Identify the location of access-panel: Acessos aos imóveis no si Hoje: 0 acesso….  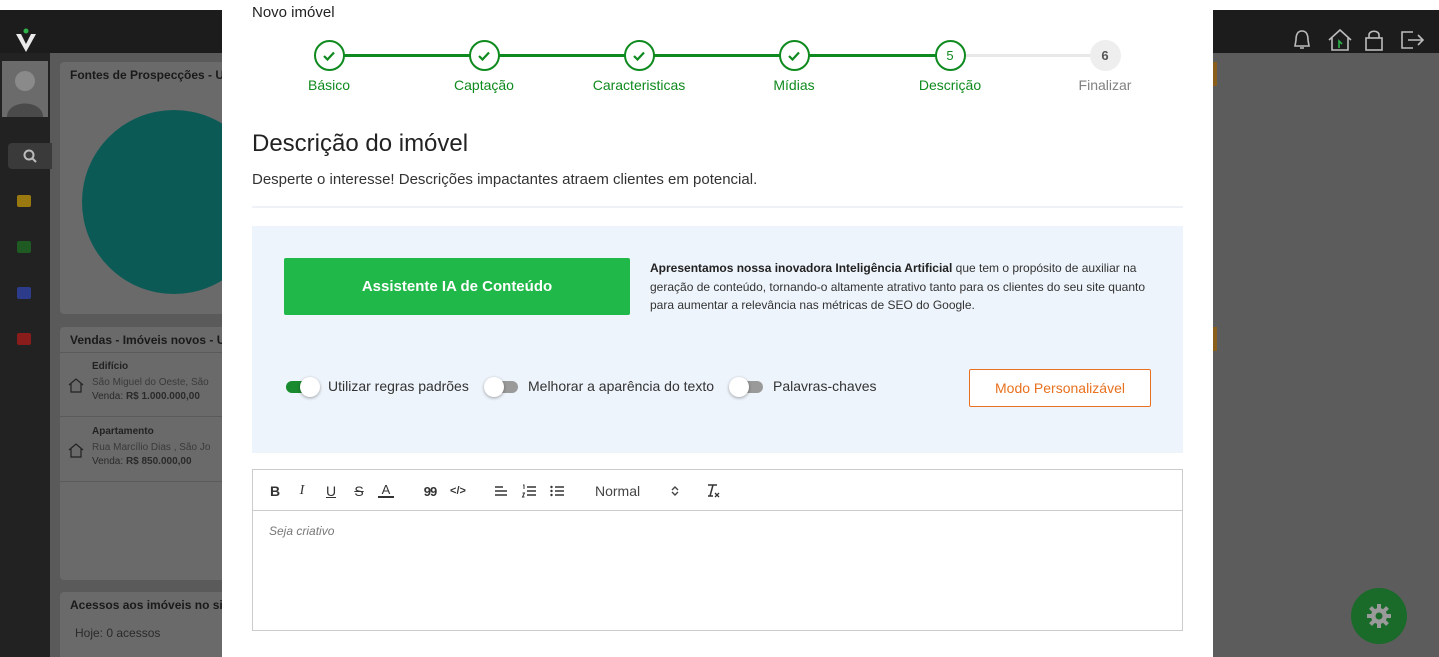
(145, 624).